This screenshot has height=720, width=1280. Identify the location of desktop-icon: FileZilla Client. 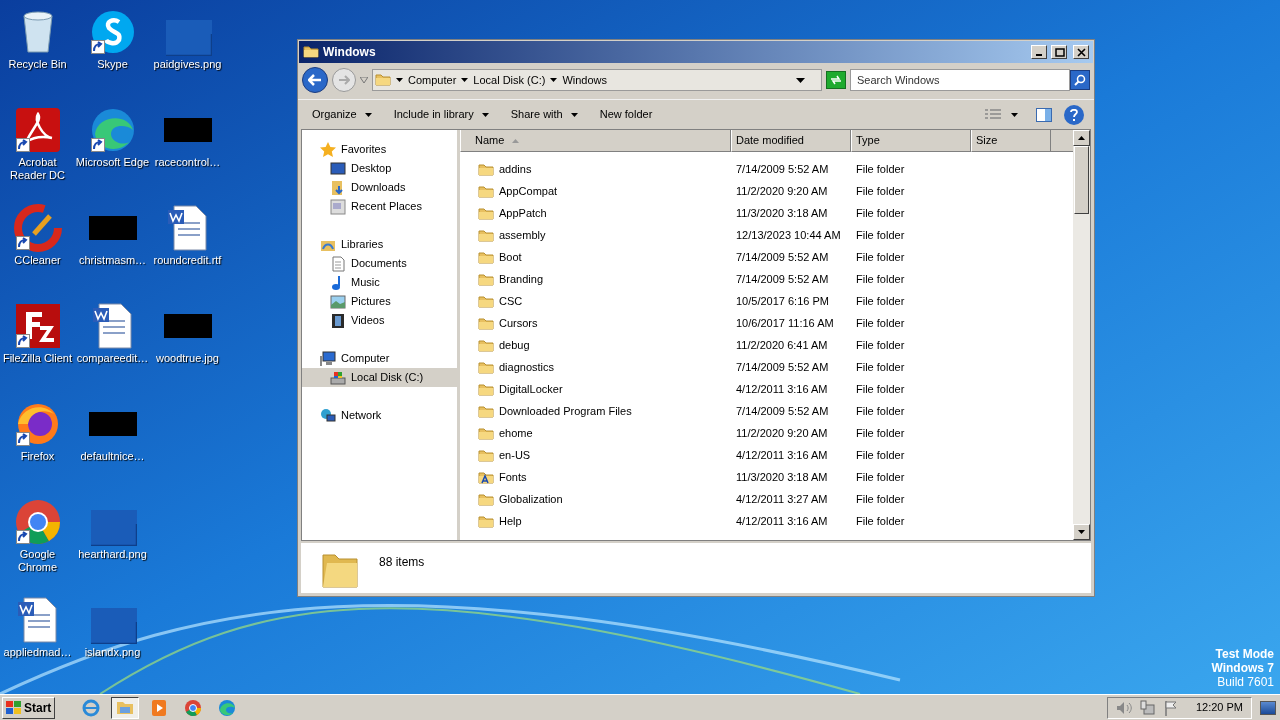
(37, 347).